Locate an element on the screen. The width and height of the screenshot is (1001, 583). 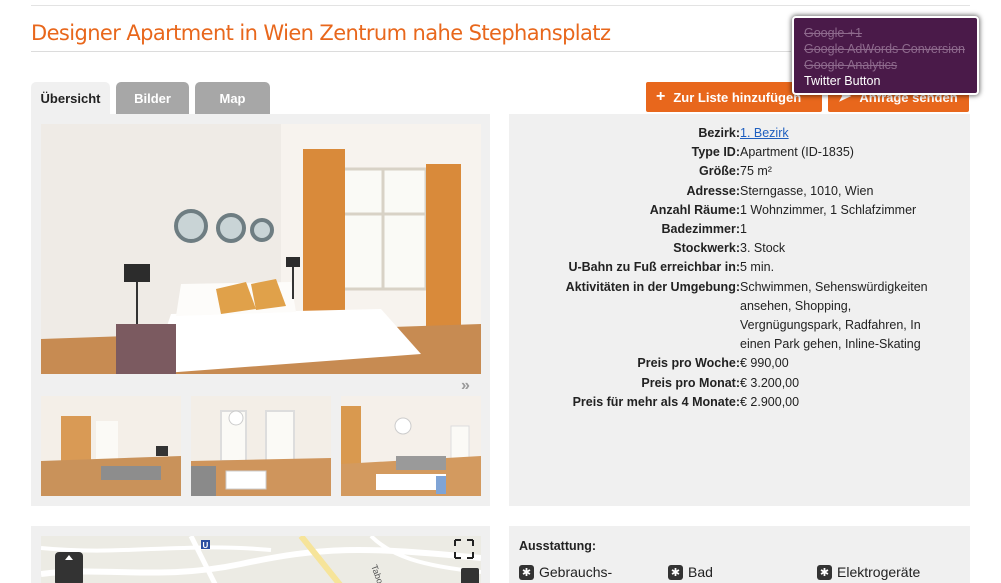
detail-label: Type ID: is located at coordinates (715, 152).